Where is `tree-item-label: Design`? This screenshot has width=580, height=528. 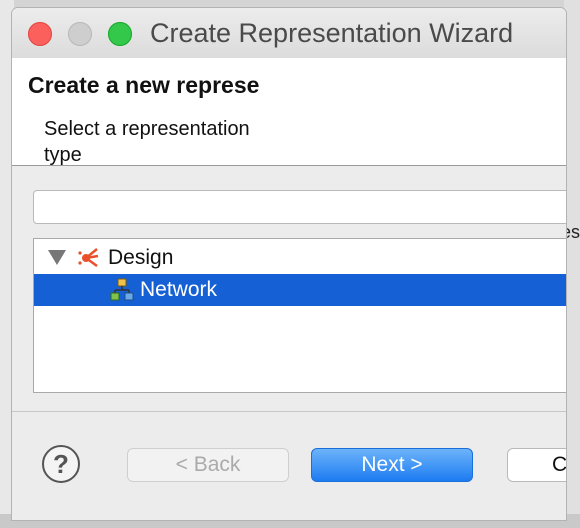
tree-item-label: Design is located at coordinates (141, 257).